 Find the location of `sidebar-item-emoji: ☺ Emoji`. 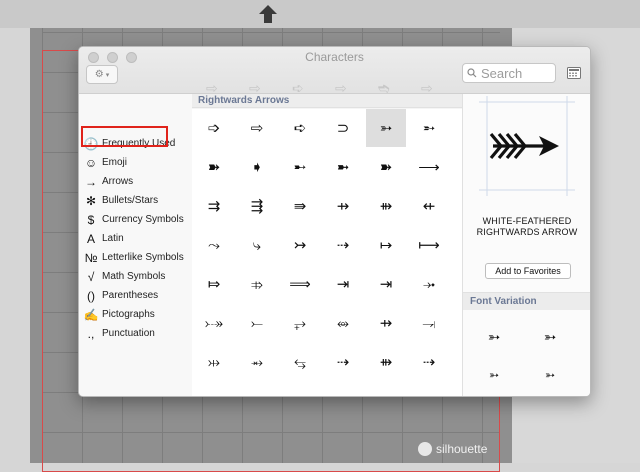

sidebar-item-emoji: ☺ Emoji is located at coordinates (135, 162).